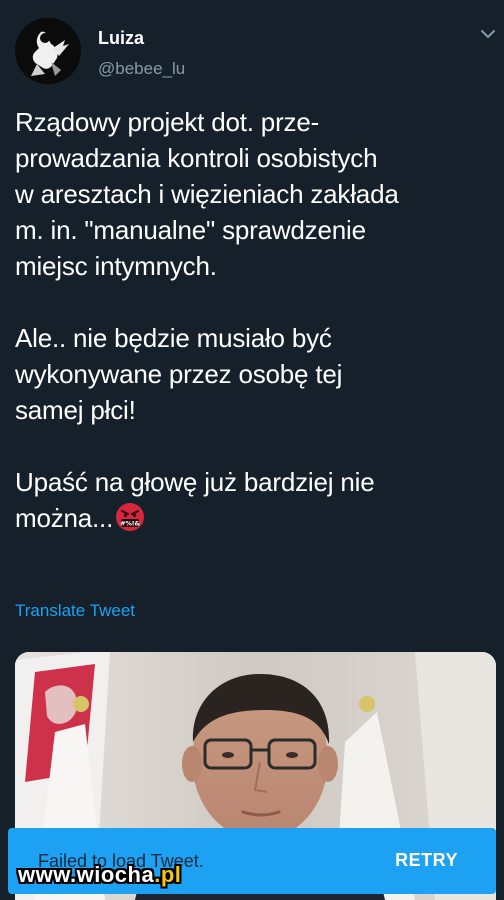 The image size is (504, 900). I want to click on avatar, so click(48, 51).